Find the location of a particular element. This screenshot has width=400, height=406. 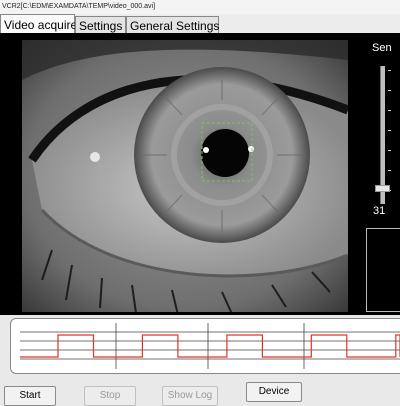

sensitivity-value: 31 is located at coordinates (379, 211).